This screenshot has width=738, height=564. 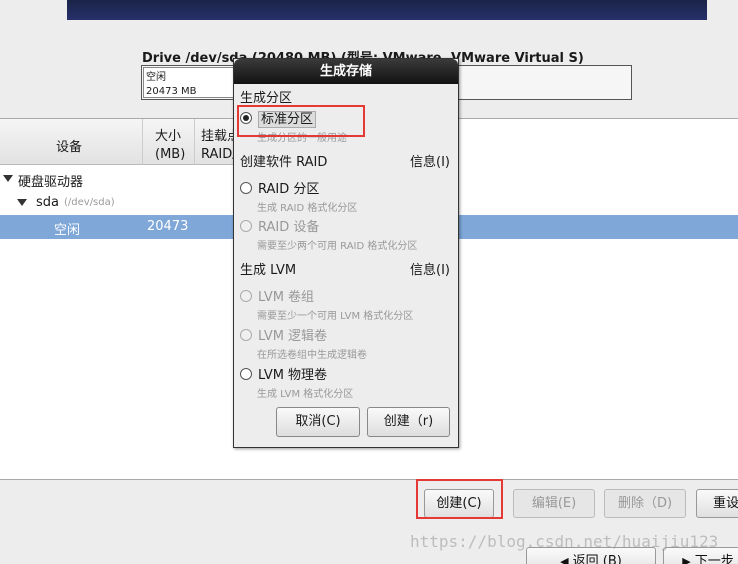 What do you see at coordinates (279, 225) in the screenshot?
I see `radio-raid-device: RAID 设备` at bounding box center [279, 225].